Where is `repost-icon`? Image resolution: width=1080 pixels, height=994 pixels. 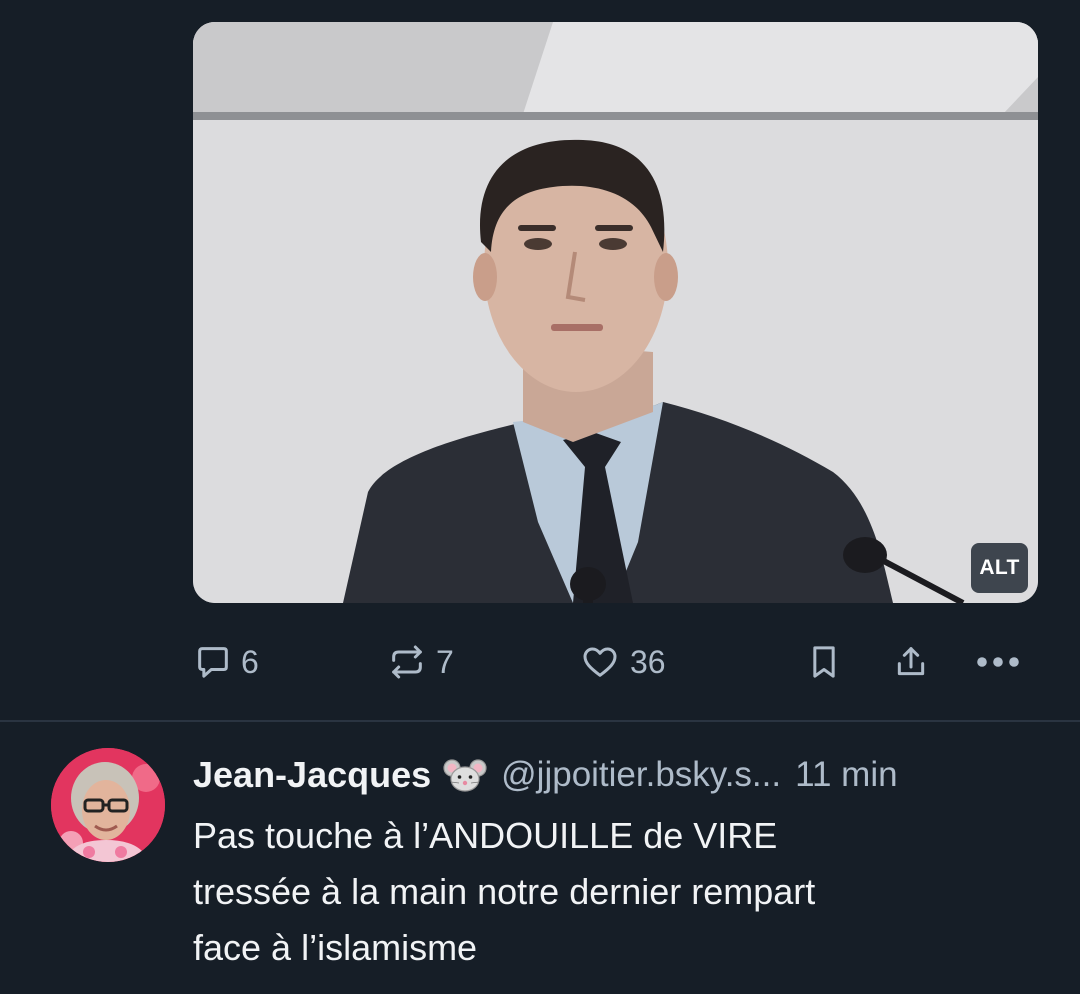
repost-icon is located at coordinates (407, 662).